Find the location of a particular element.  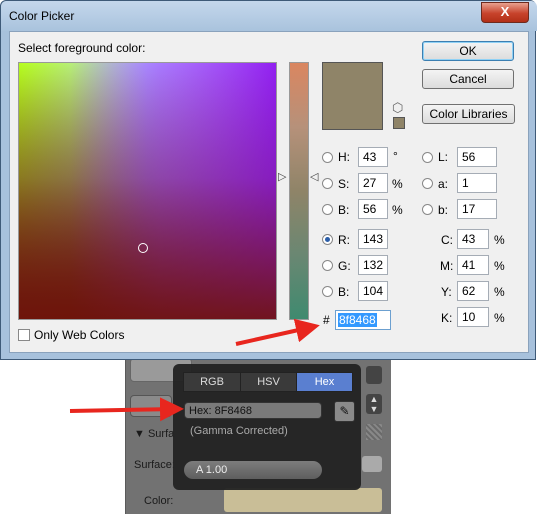

red-arrow-hex-popup is located at coordinates (126, 409).